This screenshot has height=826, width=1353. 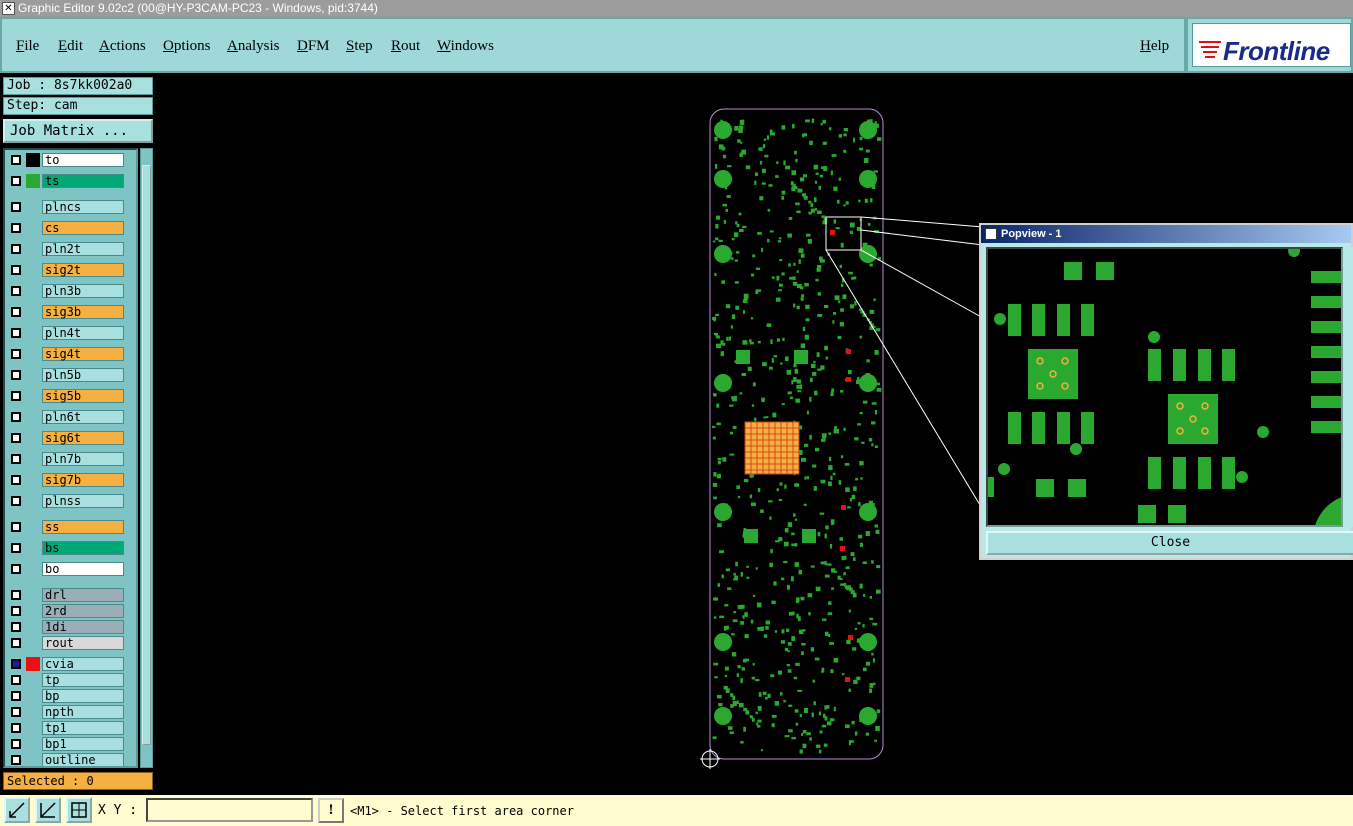 I want to click on menu-dfm: DFM, so click(x=313, y=46).